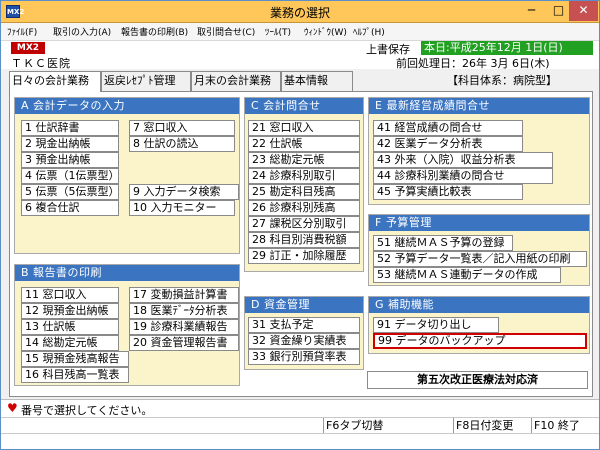 The height and width of the screenshot is (450, 600). I want to click on menu-item-45: 45 予算実績比較表, so click(448, 192).